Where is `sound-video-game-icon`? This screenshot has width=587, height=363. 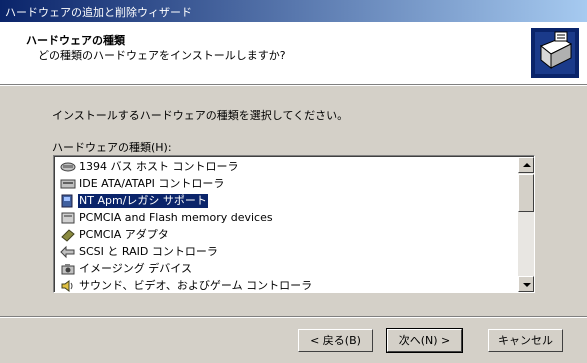
sound-video-game-icon is located at coordinates (67, 286).